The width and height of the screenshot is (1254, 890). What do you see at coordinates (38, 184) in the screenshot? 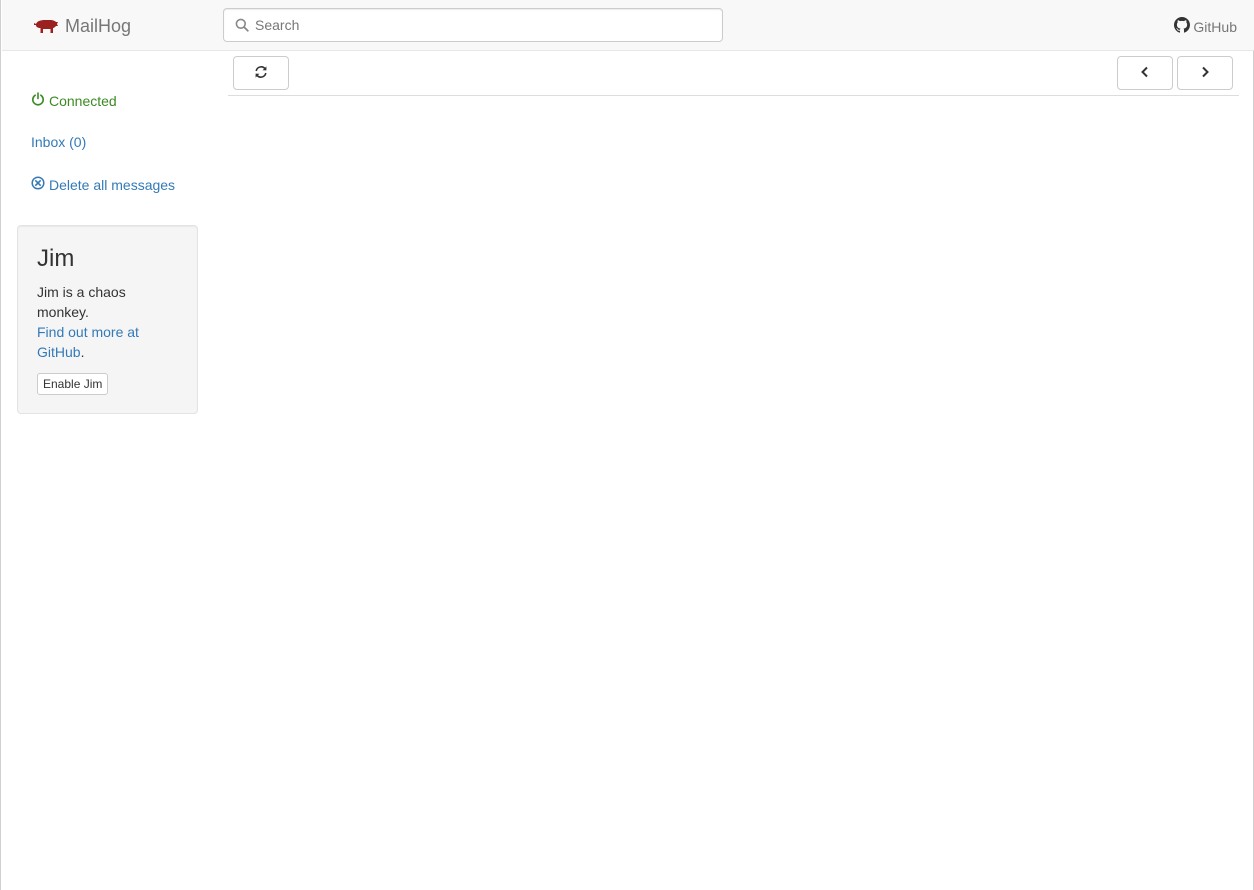
I see `circle-x-icon` at bounding box center [38, 184].